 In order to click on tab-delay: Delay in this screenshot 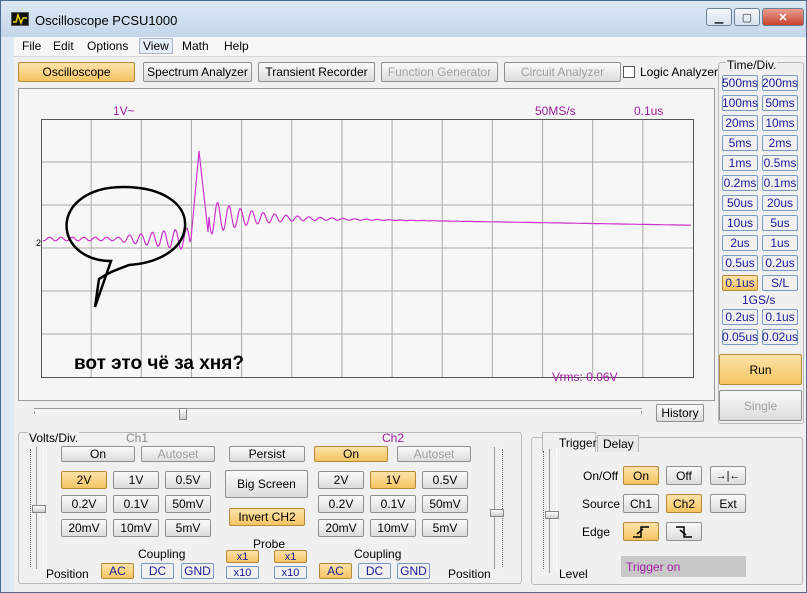, I will do `click(618, 443)`.